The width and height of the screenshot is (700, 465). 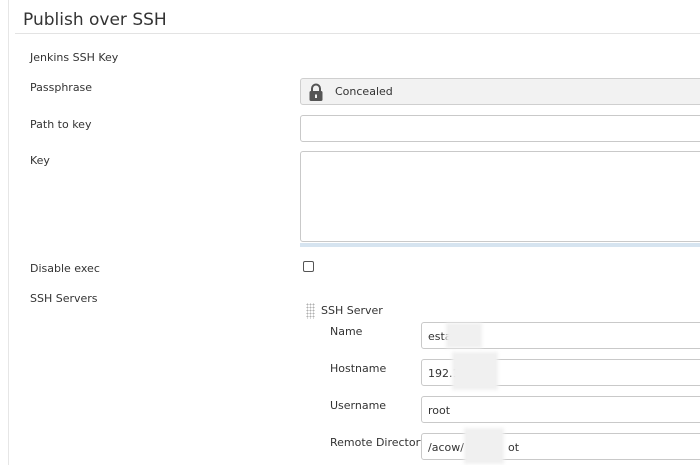 I want to click on ssh-servers-label: SSH Servers, so click(x=64, y=298).